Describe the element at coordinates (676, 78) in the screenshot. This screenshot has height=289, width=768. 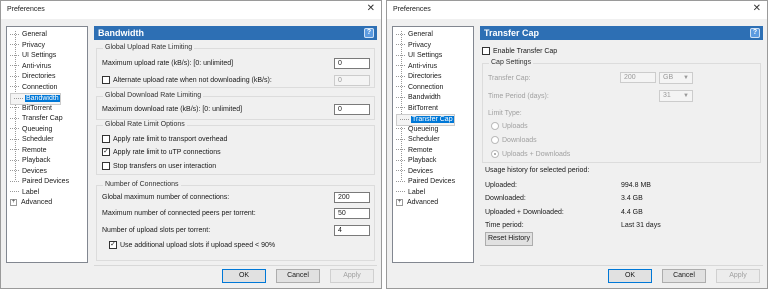
I see `cap-unit-select: GB ▼` at that location.